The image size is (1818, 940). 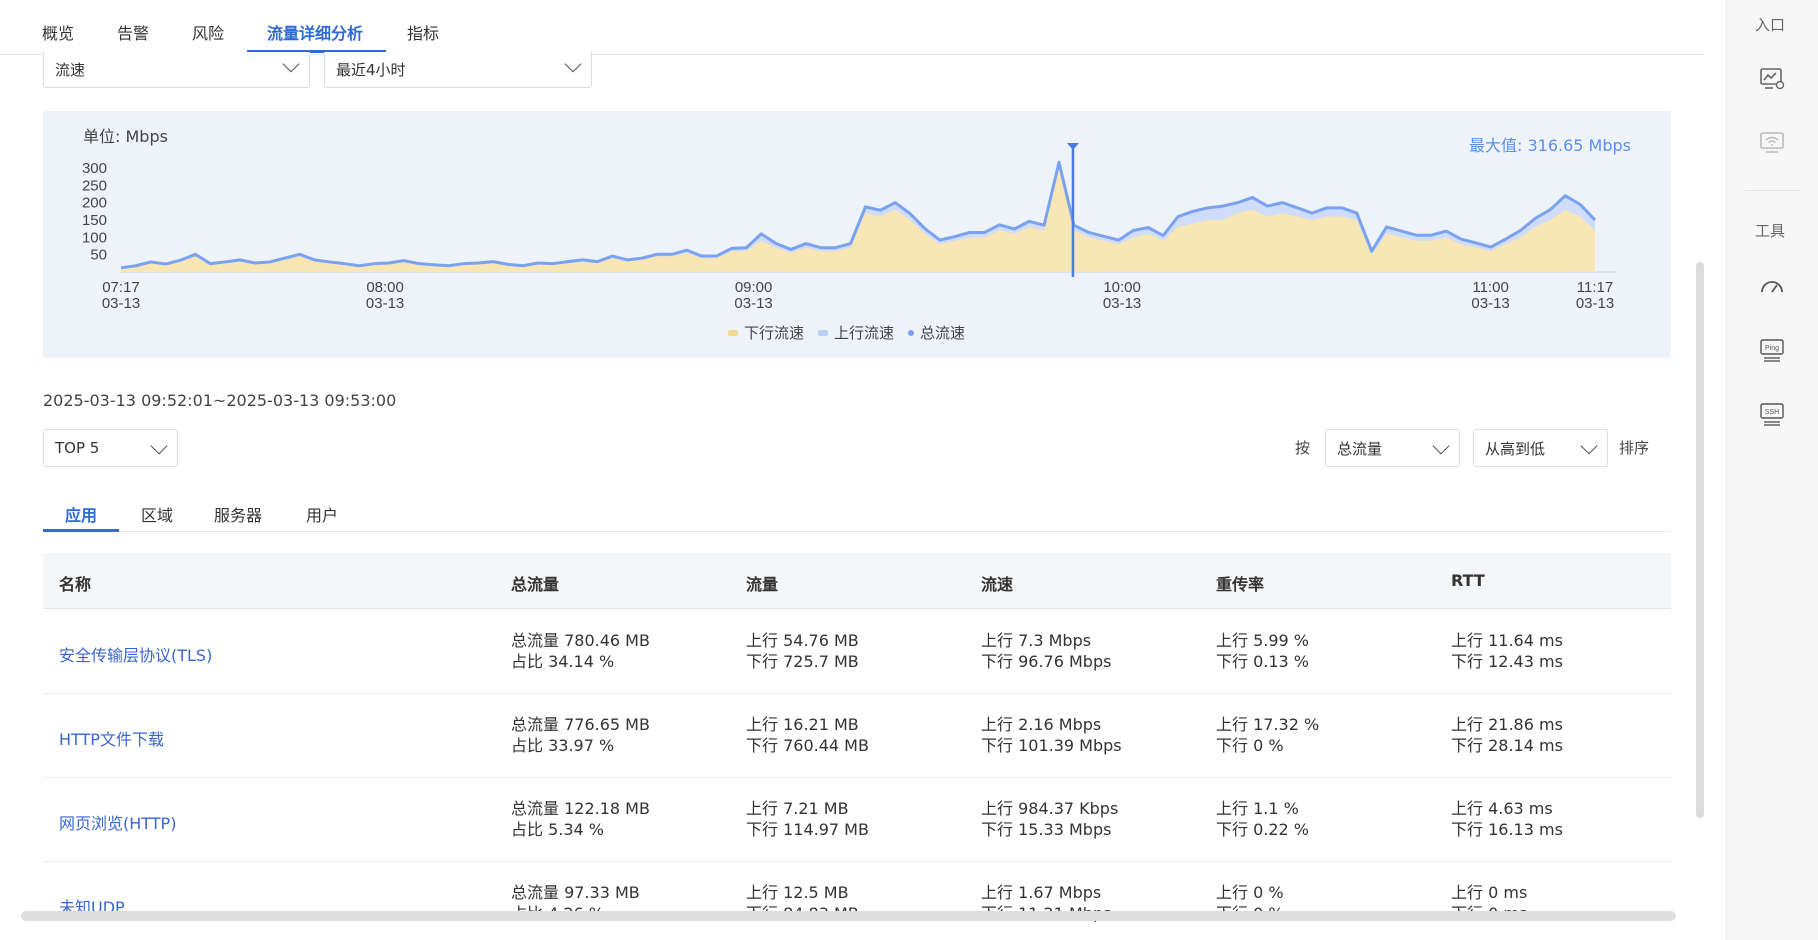 What do you see at coordinates (1772, 287) in the screenshot?
I see `speed-gauge-icon` at bounding box center [1772, 287].